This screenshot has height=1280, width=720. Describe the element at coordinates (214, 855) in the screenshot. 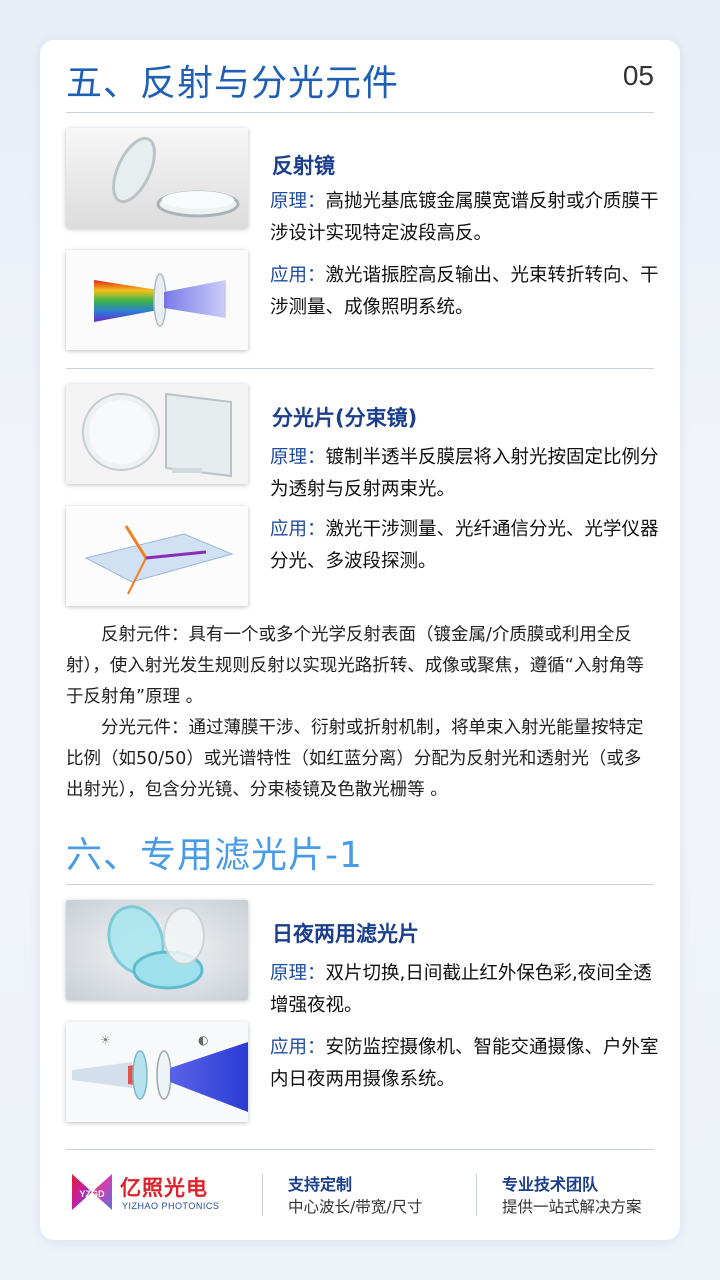

I see `section-6-title: 六、专用滤光片-1` at that location.